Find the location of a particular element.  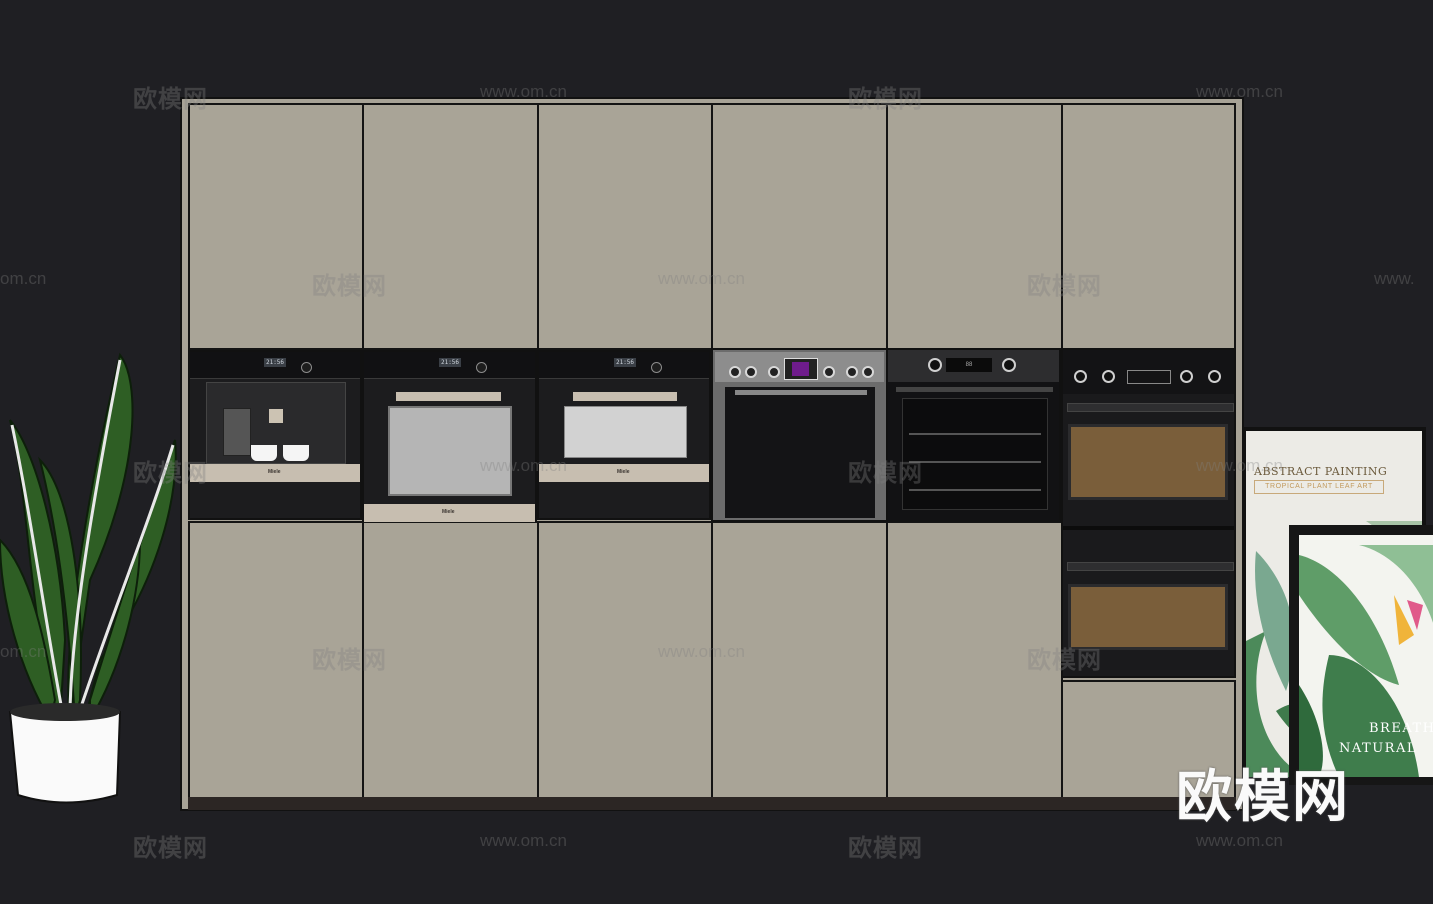

poster-subtitle: TROPICAL PLANT LEAF ART is located at coordinates (1319, 487).